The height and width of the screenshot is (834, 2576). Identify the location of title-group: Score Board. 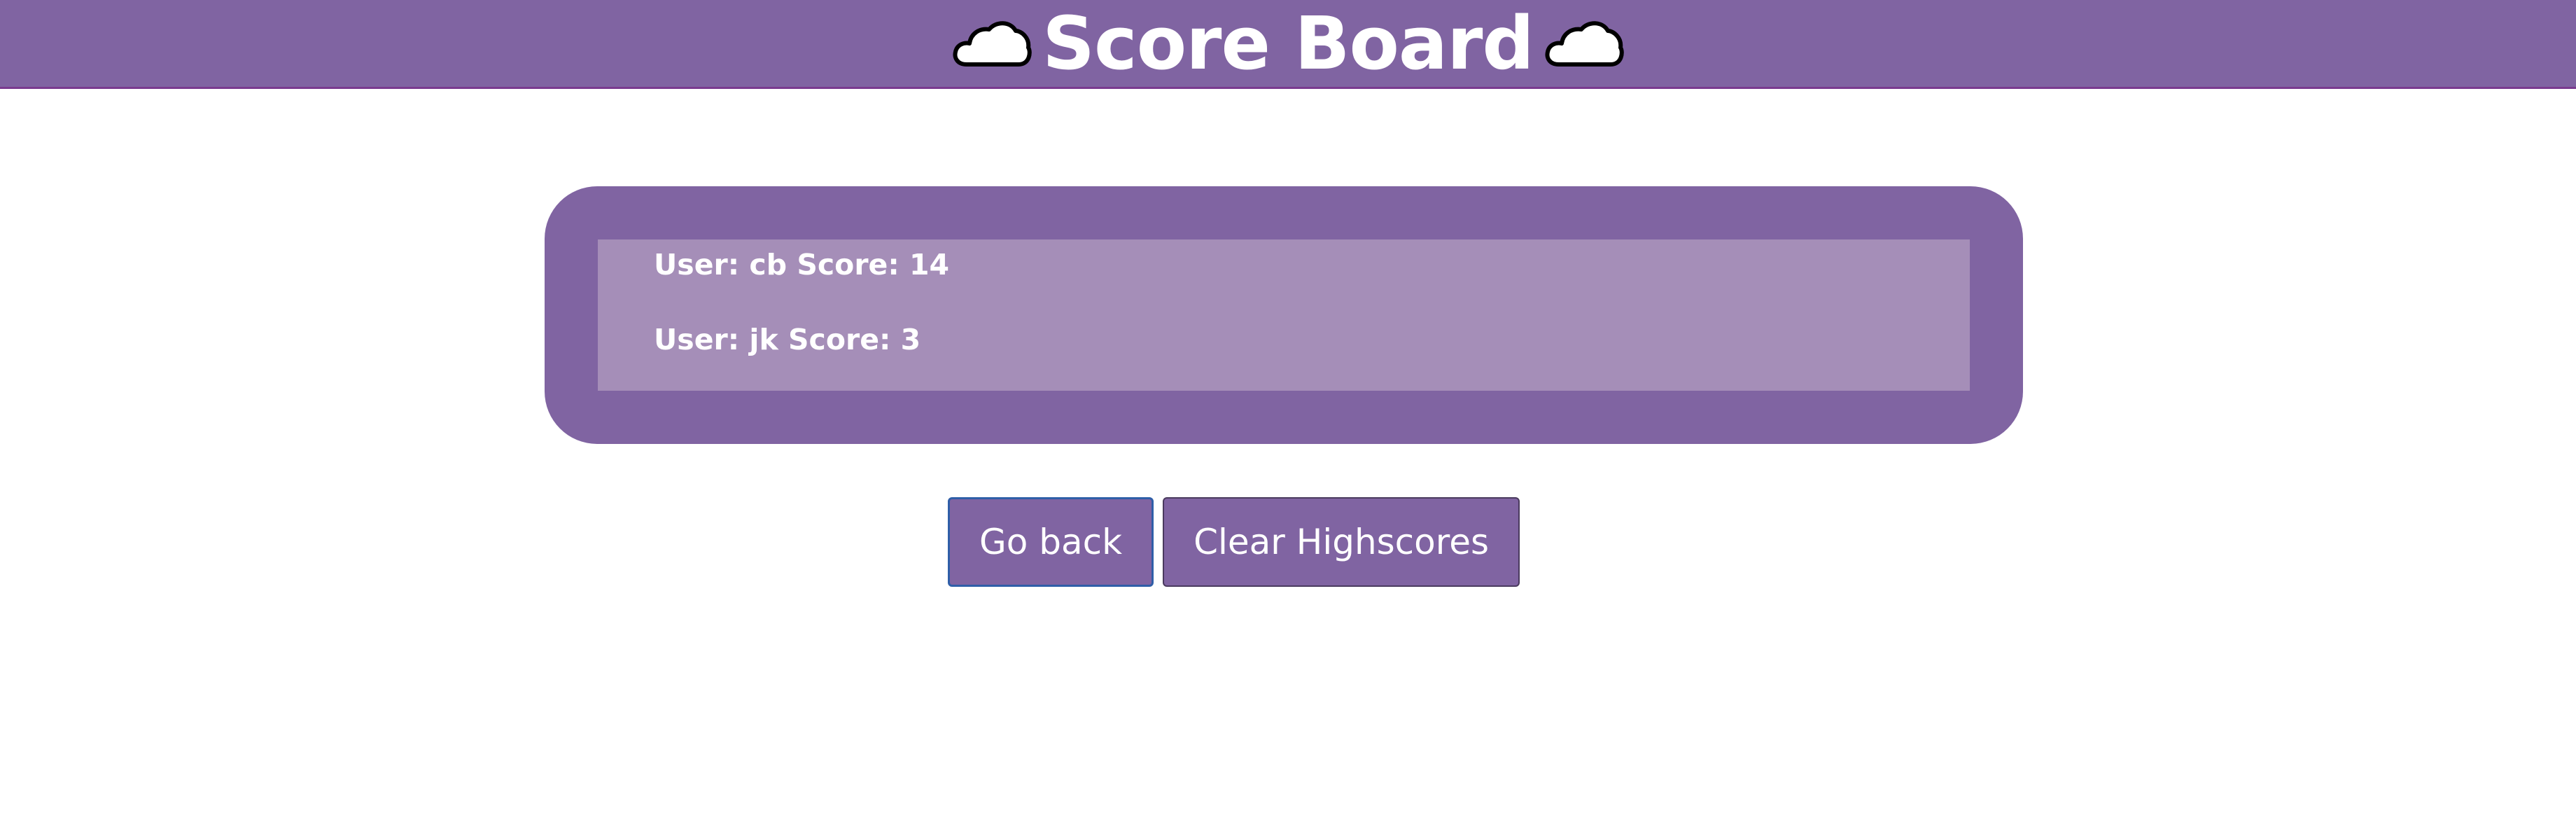
(1288, 44).